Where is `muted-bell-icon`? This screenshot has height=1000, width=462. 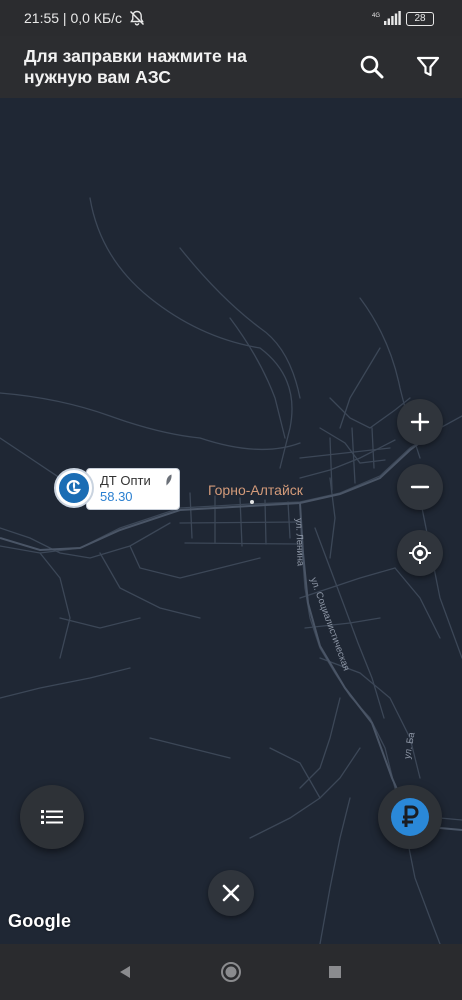 muted-bell-icon is located at coordinates (137, 18).